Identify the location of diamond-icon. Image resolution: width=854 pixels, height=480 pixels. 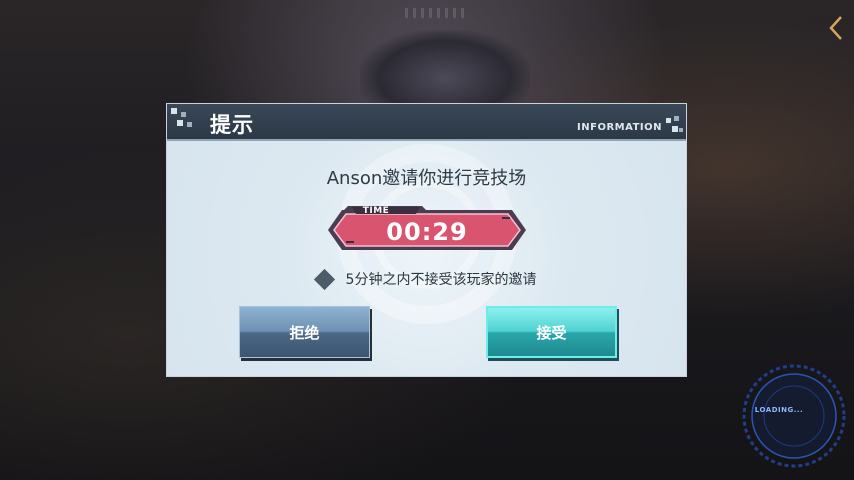
(324, 279).